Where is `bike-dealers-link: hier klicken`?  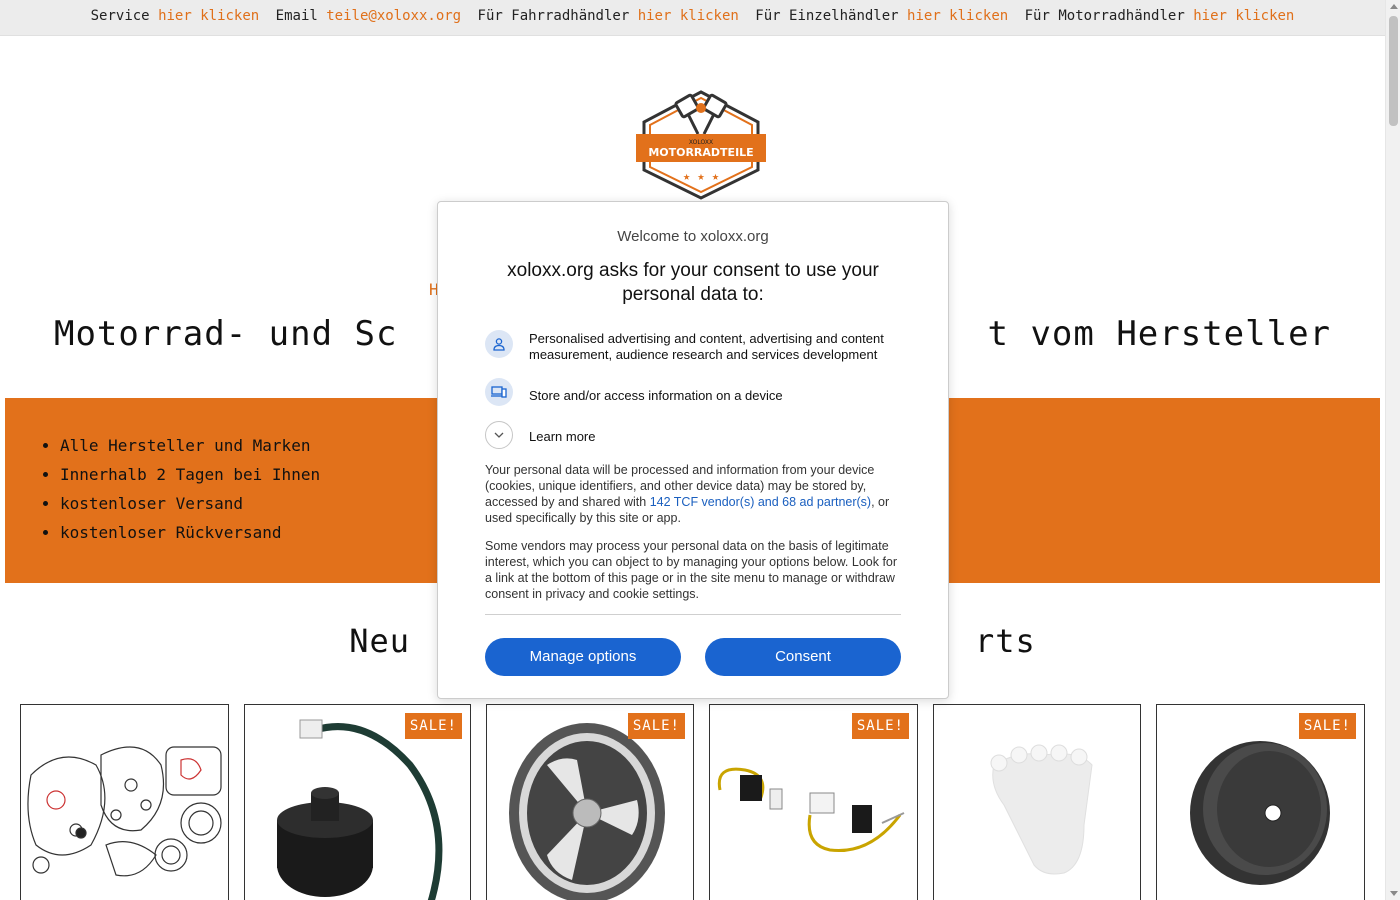 bike-dealers-link: hier klicken is located at coordinates (688, 16).